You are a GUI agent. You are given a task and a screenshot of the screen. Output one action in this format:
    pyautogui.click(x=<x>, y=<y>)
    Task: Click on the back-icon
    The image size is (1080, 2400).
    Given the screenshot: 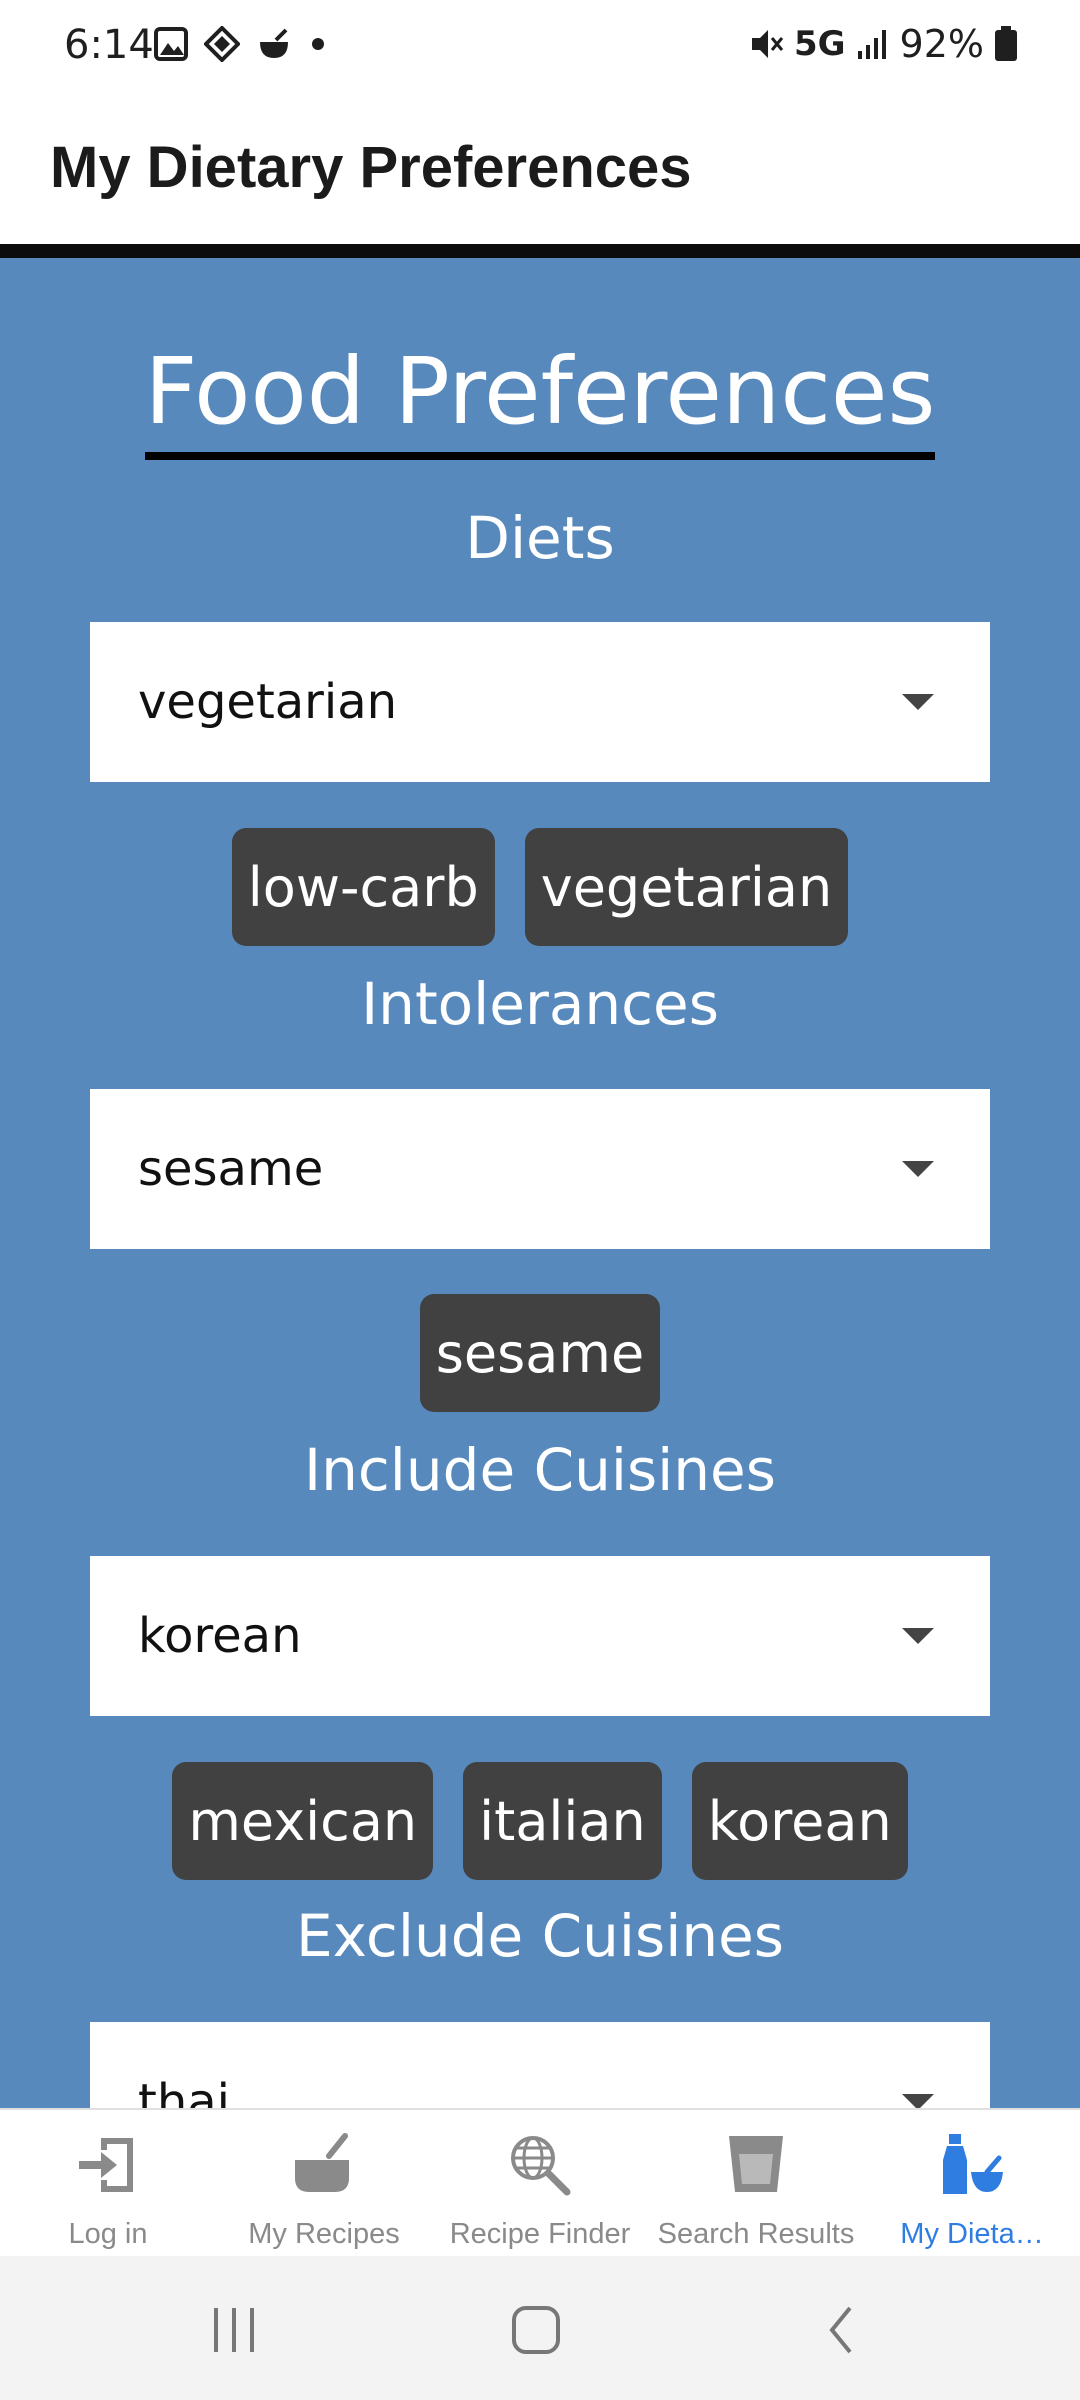 What is the action you would take?
    pyautogui.click(x=842, y=2330)
    